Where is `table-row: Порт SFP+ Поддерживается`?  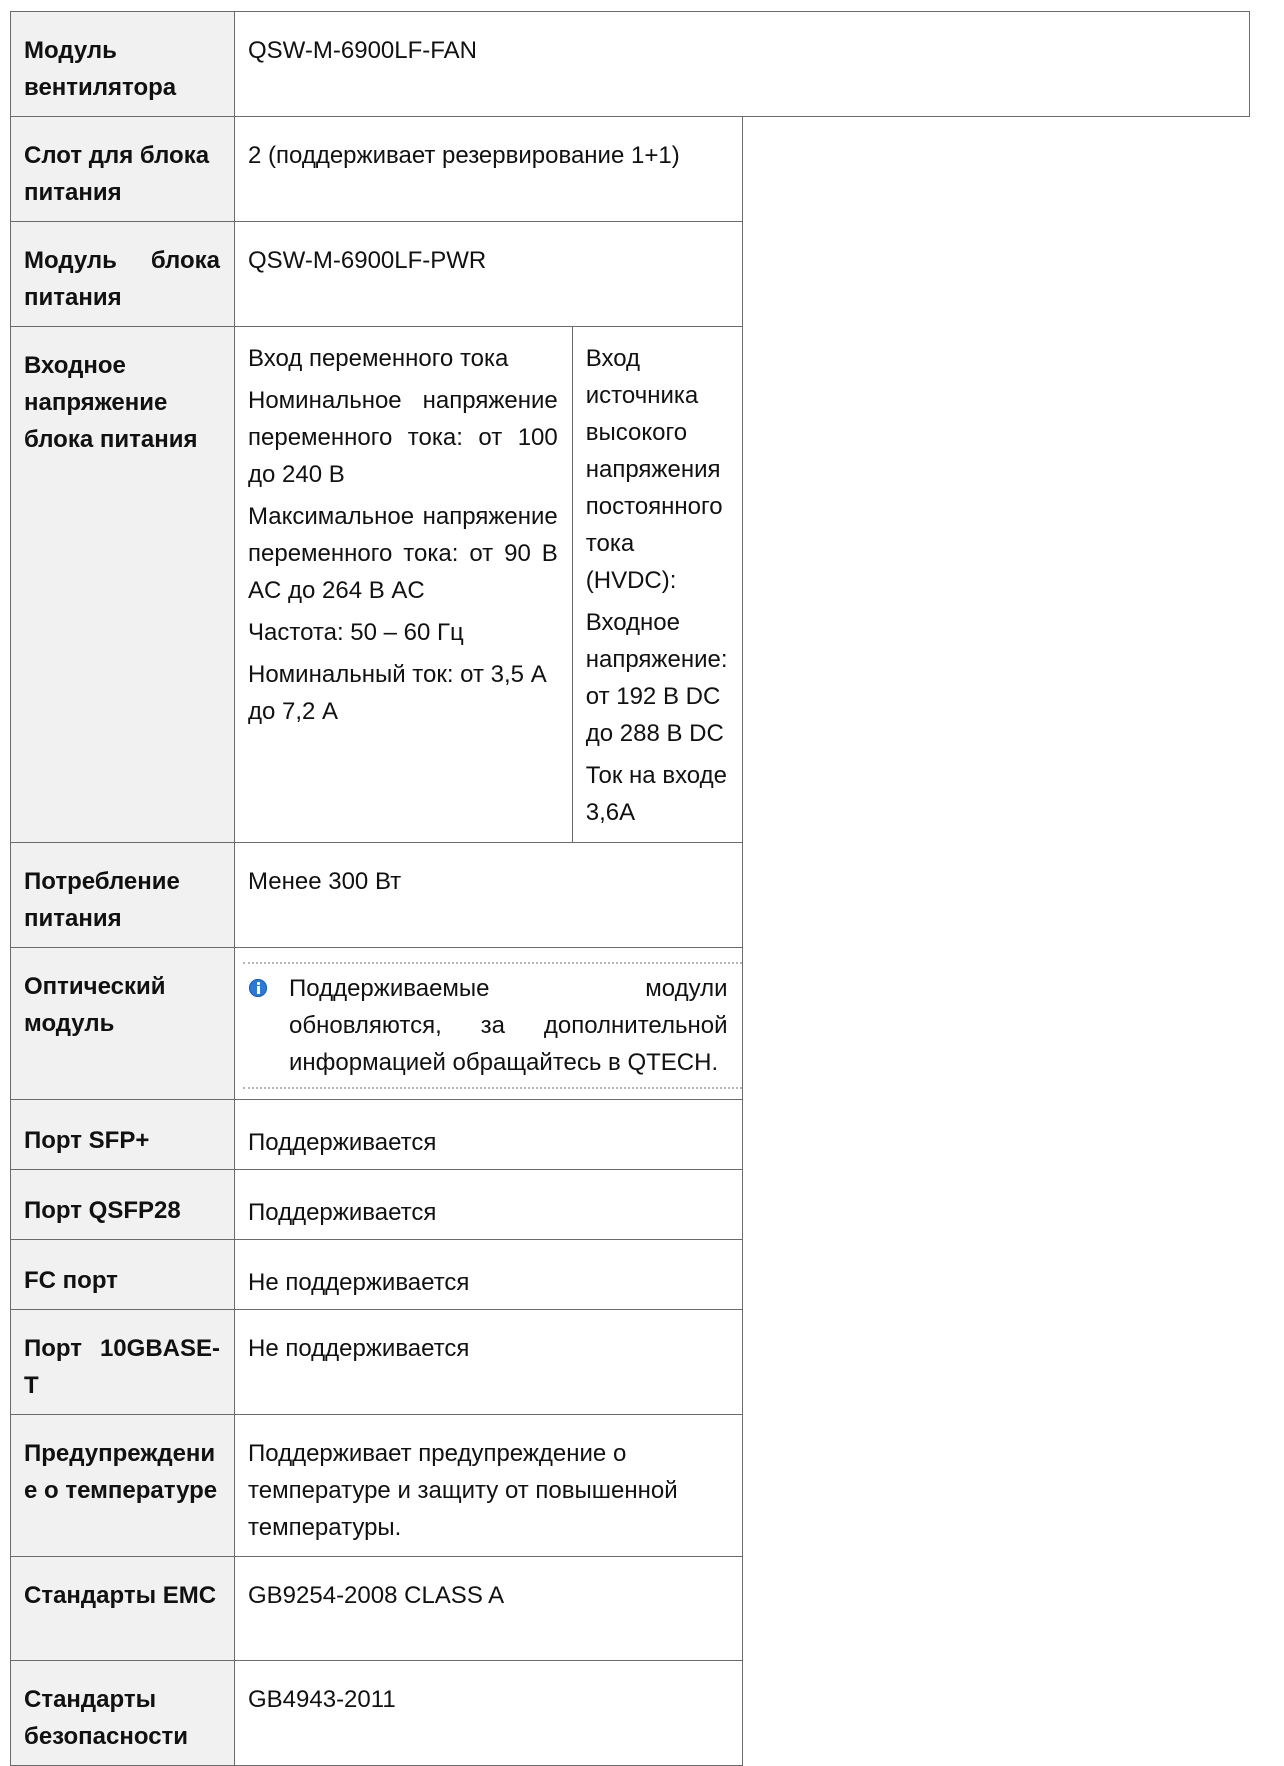
table-row: Порт SFP+ Поддерживается is located at coordinates (630, 1134).